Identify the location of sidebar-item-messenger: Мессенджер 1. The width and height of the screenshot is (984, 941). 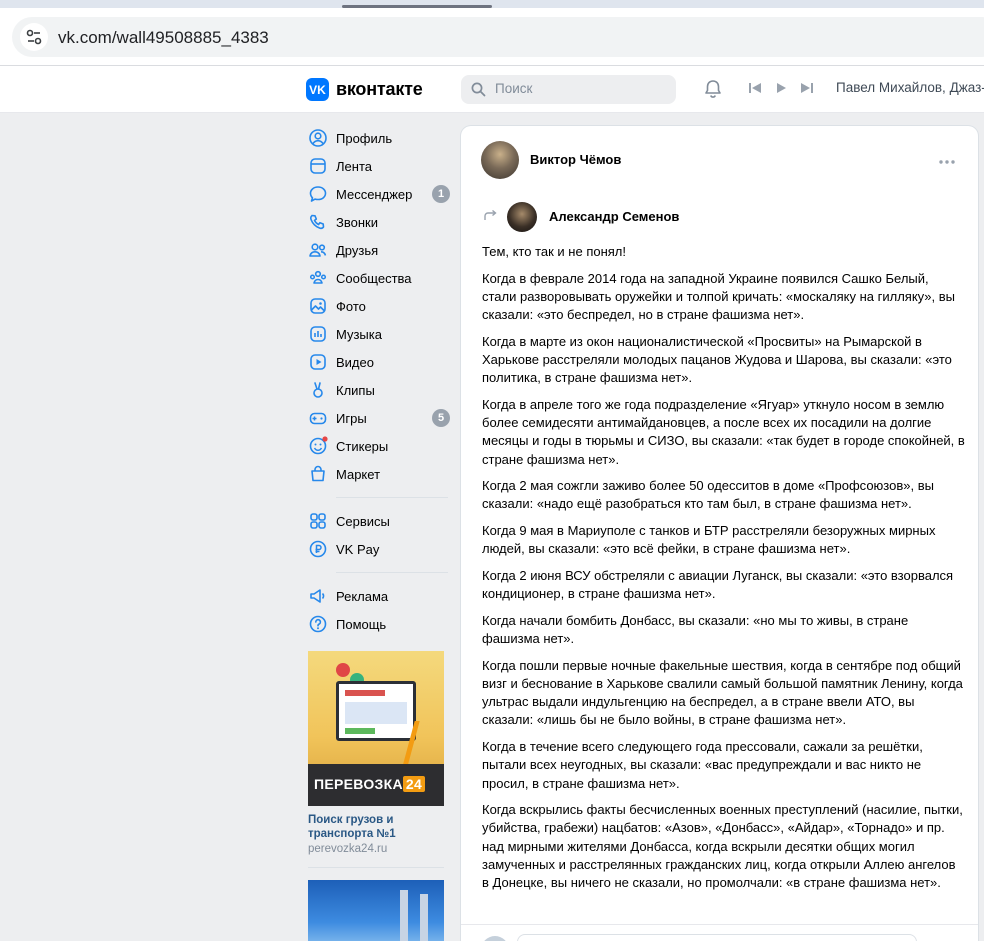
(380, 194).